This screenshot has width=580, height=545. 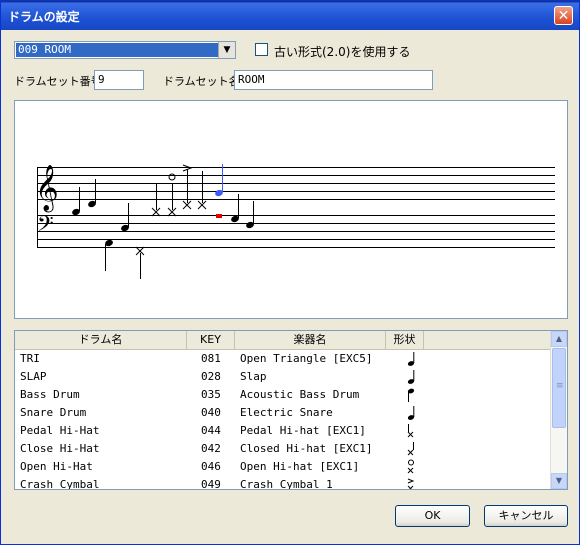 What do you see at coordinates (306, 358) in the screenshot?
I see `instrument-name: Open Triangle [EXC5]` at bounding box center [306, 358].